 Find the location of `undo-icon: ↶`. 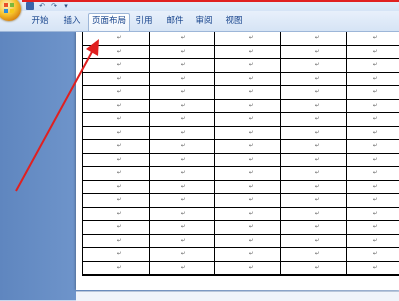

undo-icon: ↶ is located at coordinates (42, 6).